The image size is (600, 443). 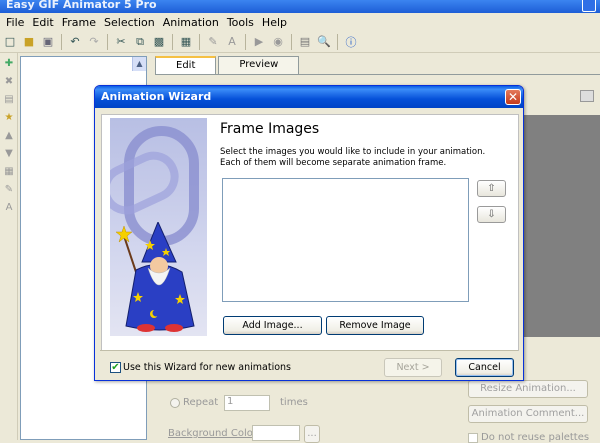 I want to click on arrow-up-icon: ⇧, so click(x=491, y=188).